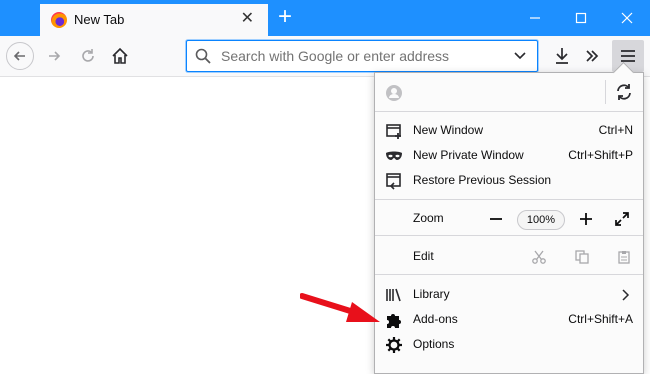 The width and height of the screenshot is (650, 374). I want to click on back-arrow-icon, so click(19, 56).